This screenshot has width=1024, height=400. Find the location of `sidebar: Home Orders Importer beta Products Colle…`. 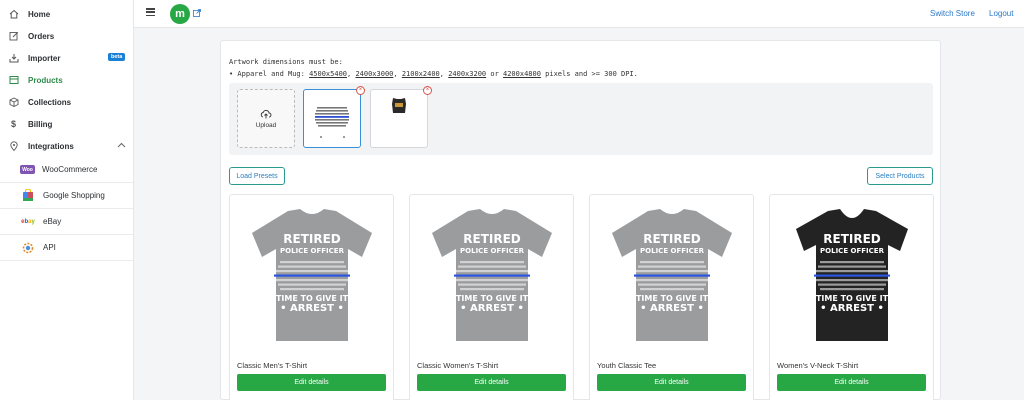

sidebar: Home Orders Importer beta Products Colle… is located at coordinates (67, 200).